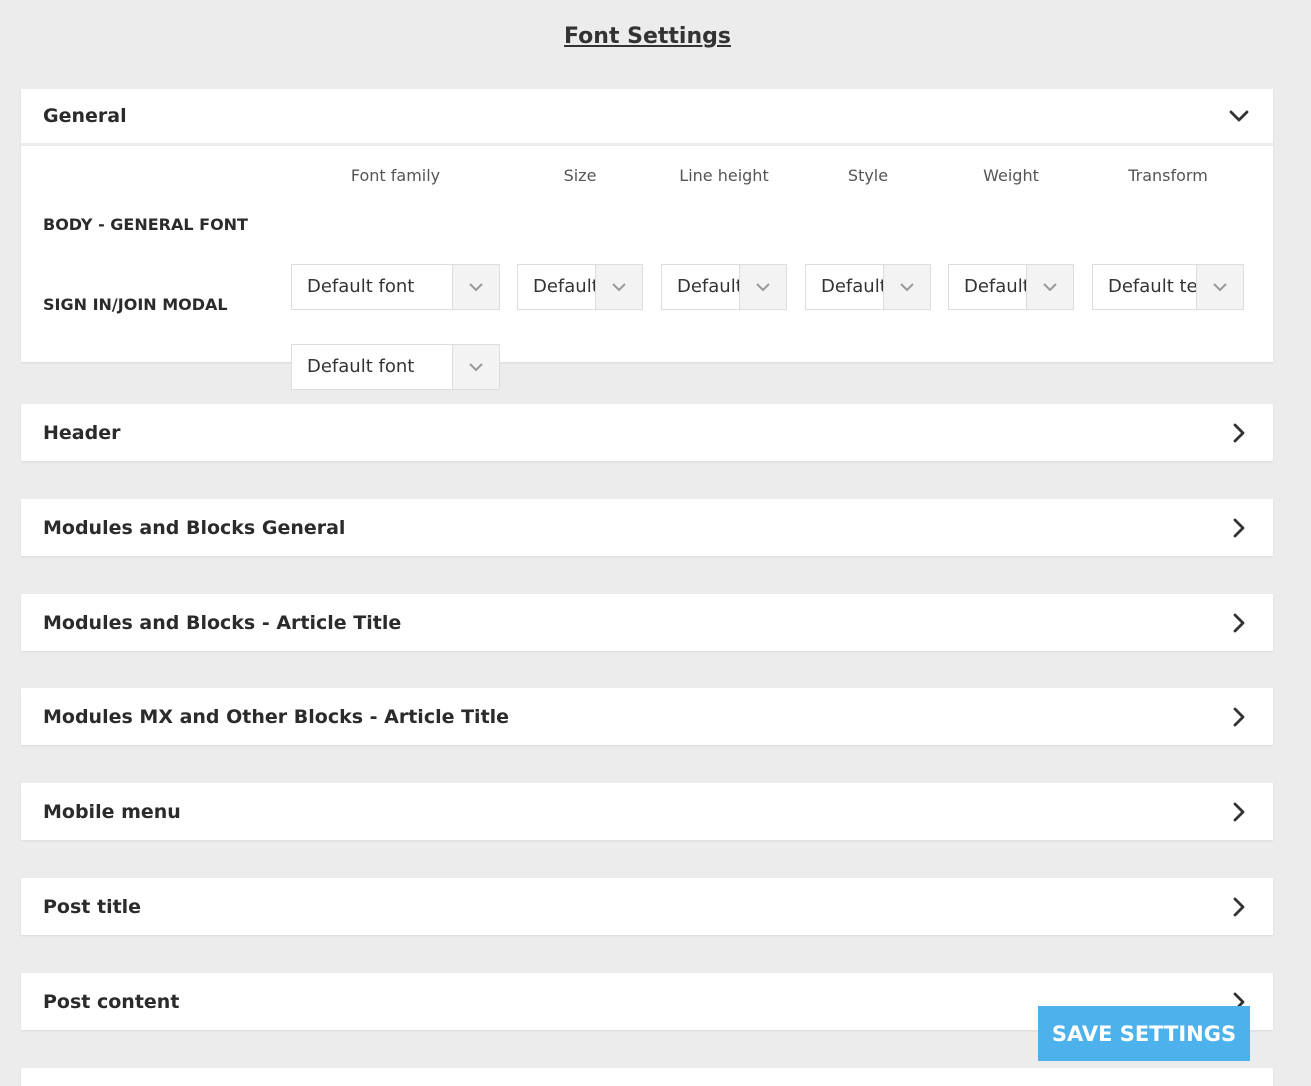 The height and width of the screenshot is (1086, 1311). Describe the element at coordinates (194, 527) in the screenshot. I see `panel-modules-blocks-general-title: Modules and Blocks General` at that location.